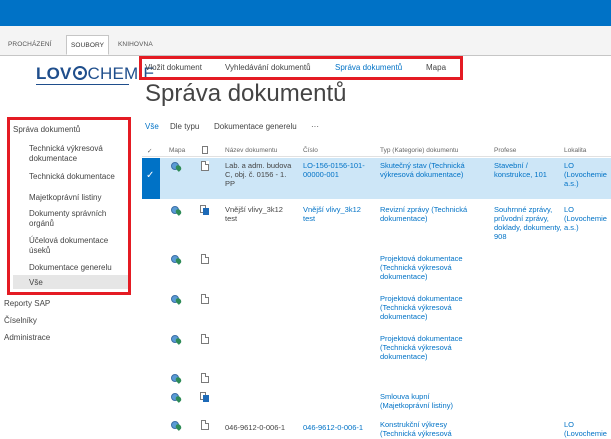  Describe the element at coordinates (436, 67) in the screenshot. I see `topnav-map: Mapa` at that location.